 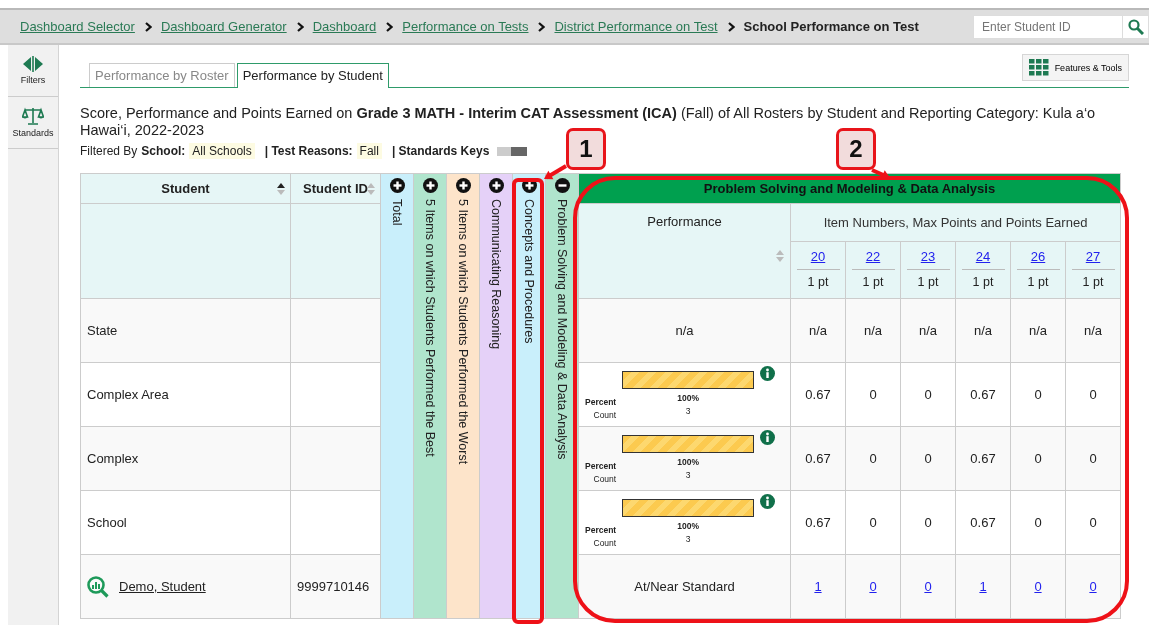 I want to click on student-link: Demo, Student, so click(x=162, y=586).